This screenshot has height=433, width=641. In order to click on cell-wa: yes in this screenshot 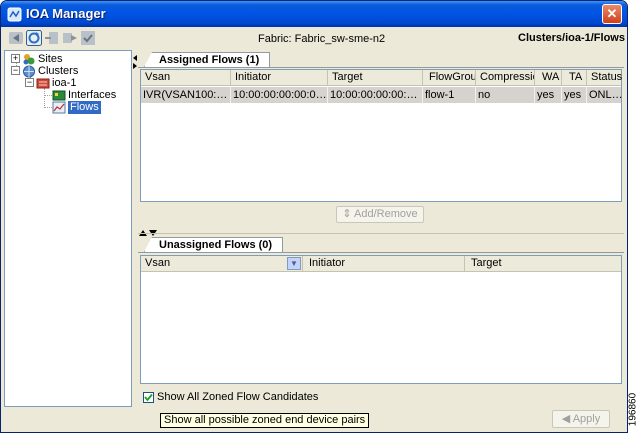, I will do `click(548, 95)`.